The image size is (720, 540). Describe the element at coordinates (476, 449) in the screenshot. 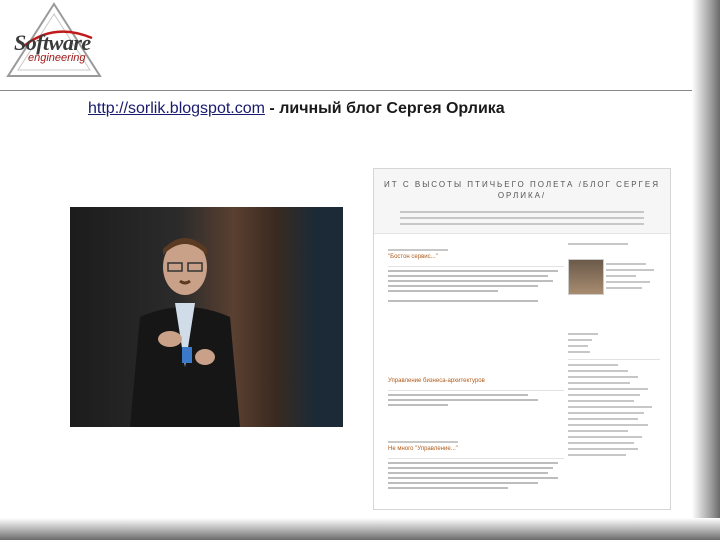

I see `post-title: Не много "Управление..."` at that location.